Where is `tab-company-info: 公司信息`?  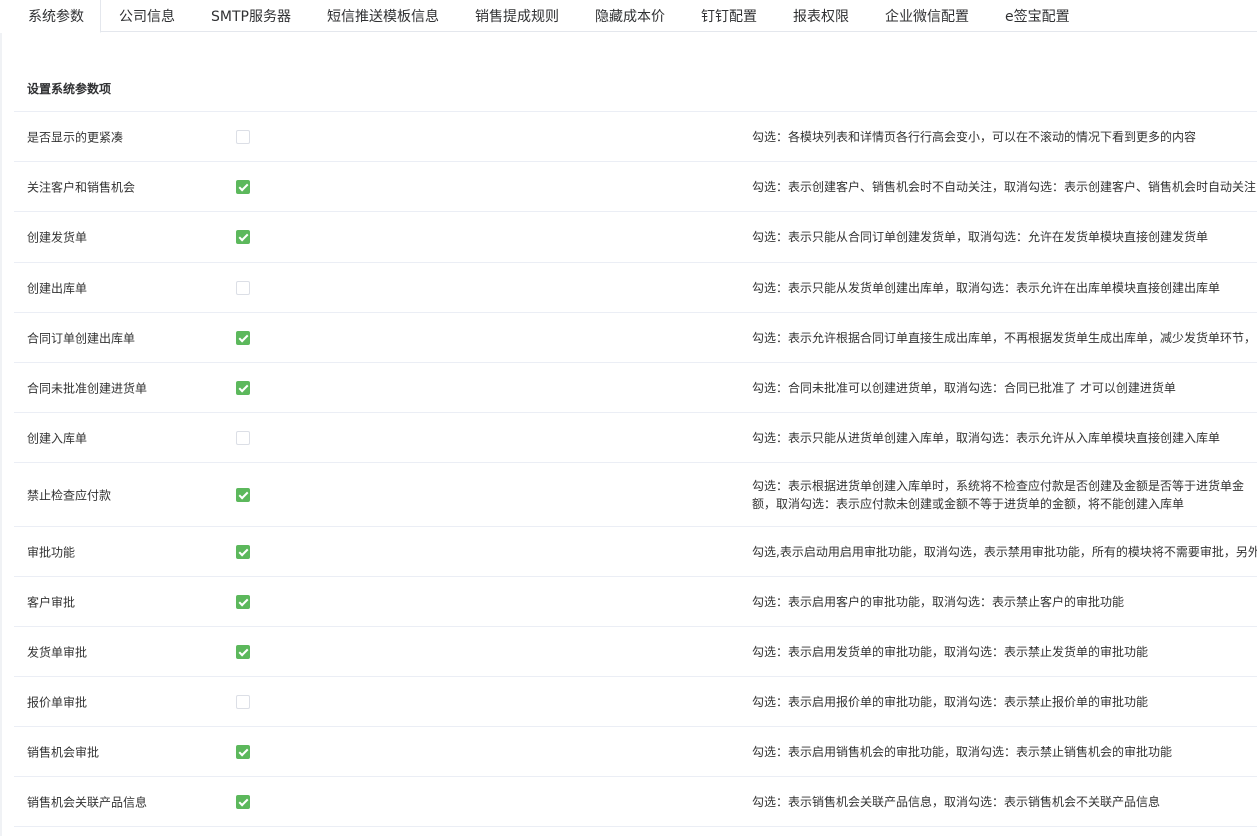 tab-company-info: 公司信息 is located at coordinates (147, 16).